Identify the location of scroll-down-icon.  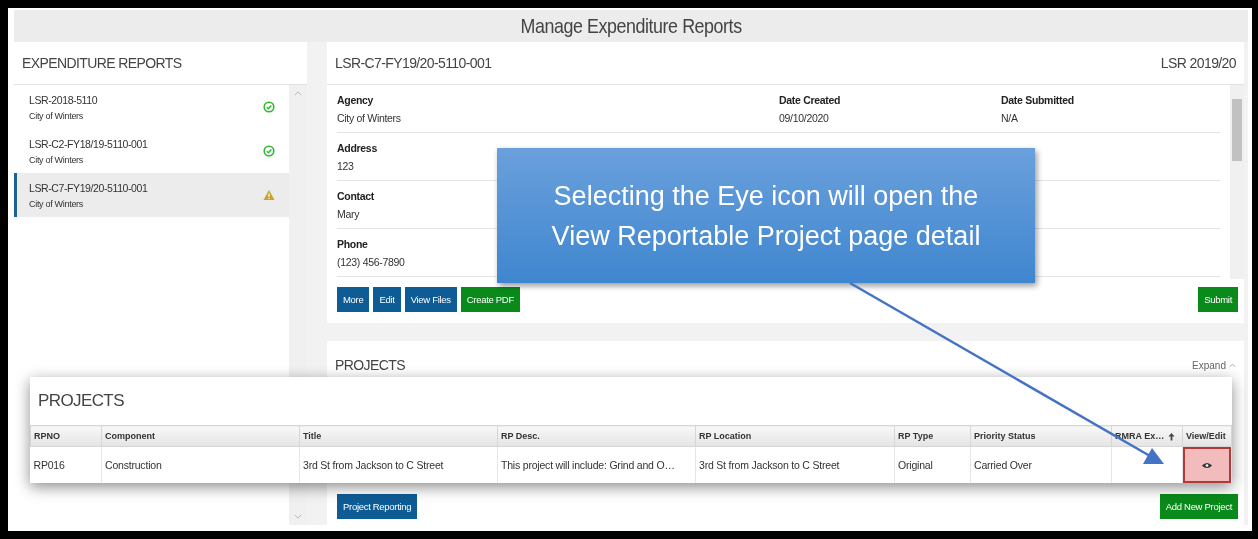
(298, 516).